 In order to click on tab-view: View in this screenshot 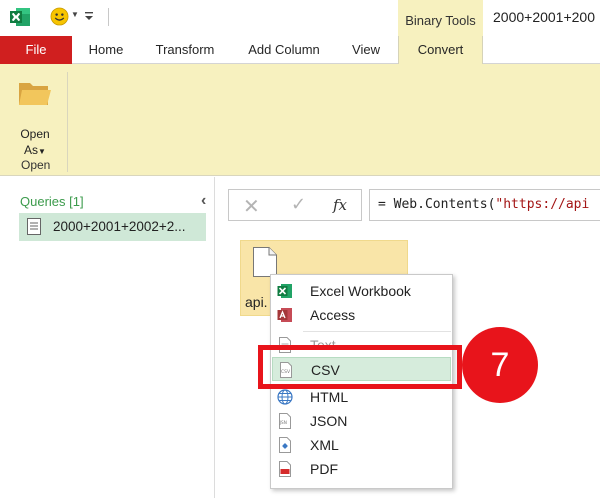, I will do `click(366, 50)`.